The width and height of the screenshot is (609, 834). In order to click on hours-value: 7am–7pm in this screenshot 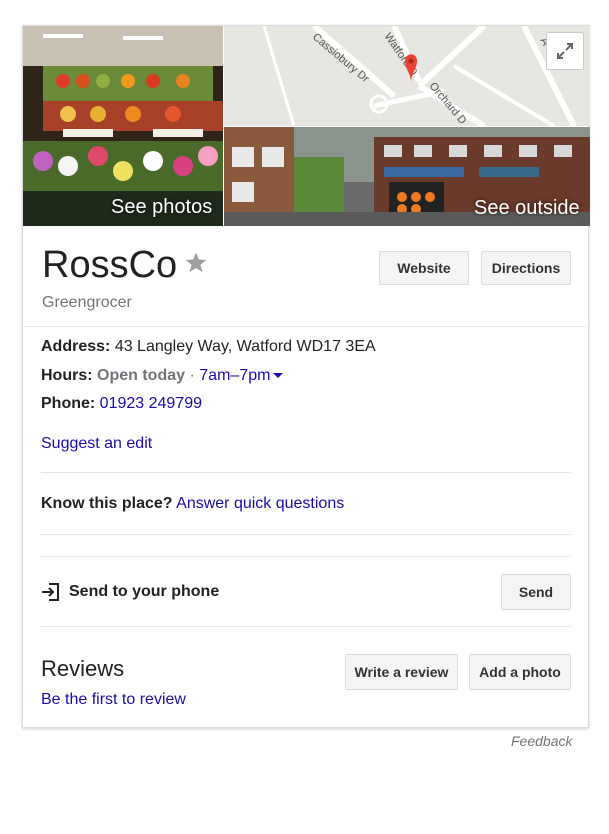, I will do `click(235, 375)`.